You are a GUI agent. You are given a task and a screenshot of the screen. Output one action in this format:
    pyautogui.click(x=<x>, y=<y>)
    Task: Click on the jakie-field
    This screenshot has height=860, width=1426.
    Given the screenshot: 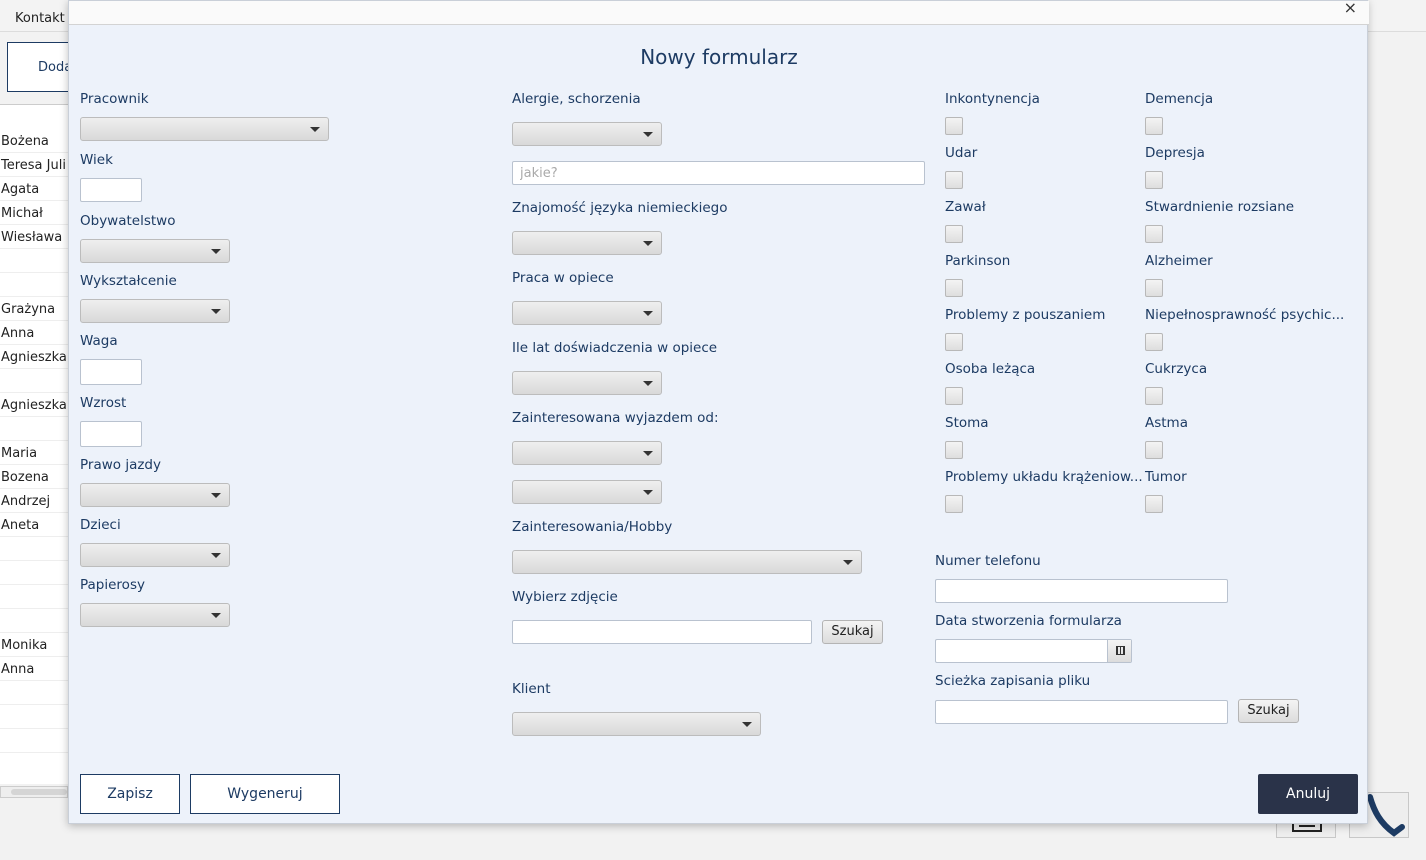 What is the action you would take?
    pyautogui.click(x=718, y=173)
    